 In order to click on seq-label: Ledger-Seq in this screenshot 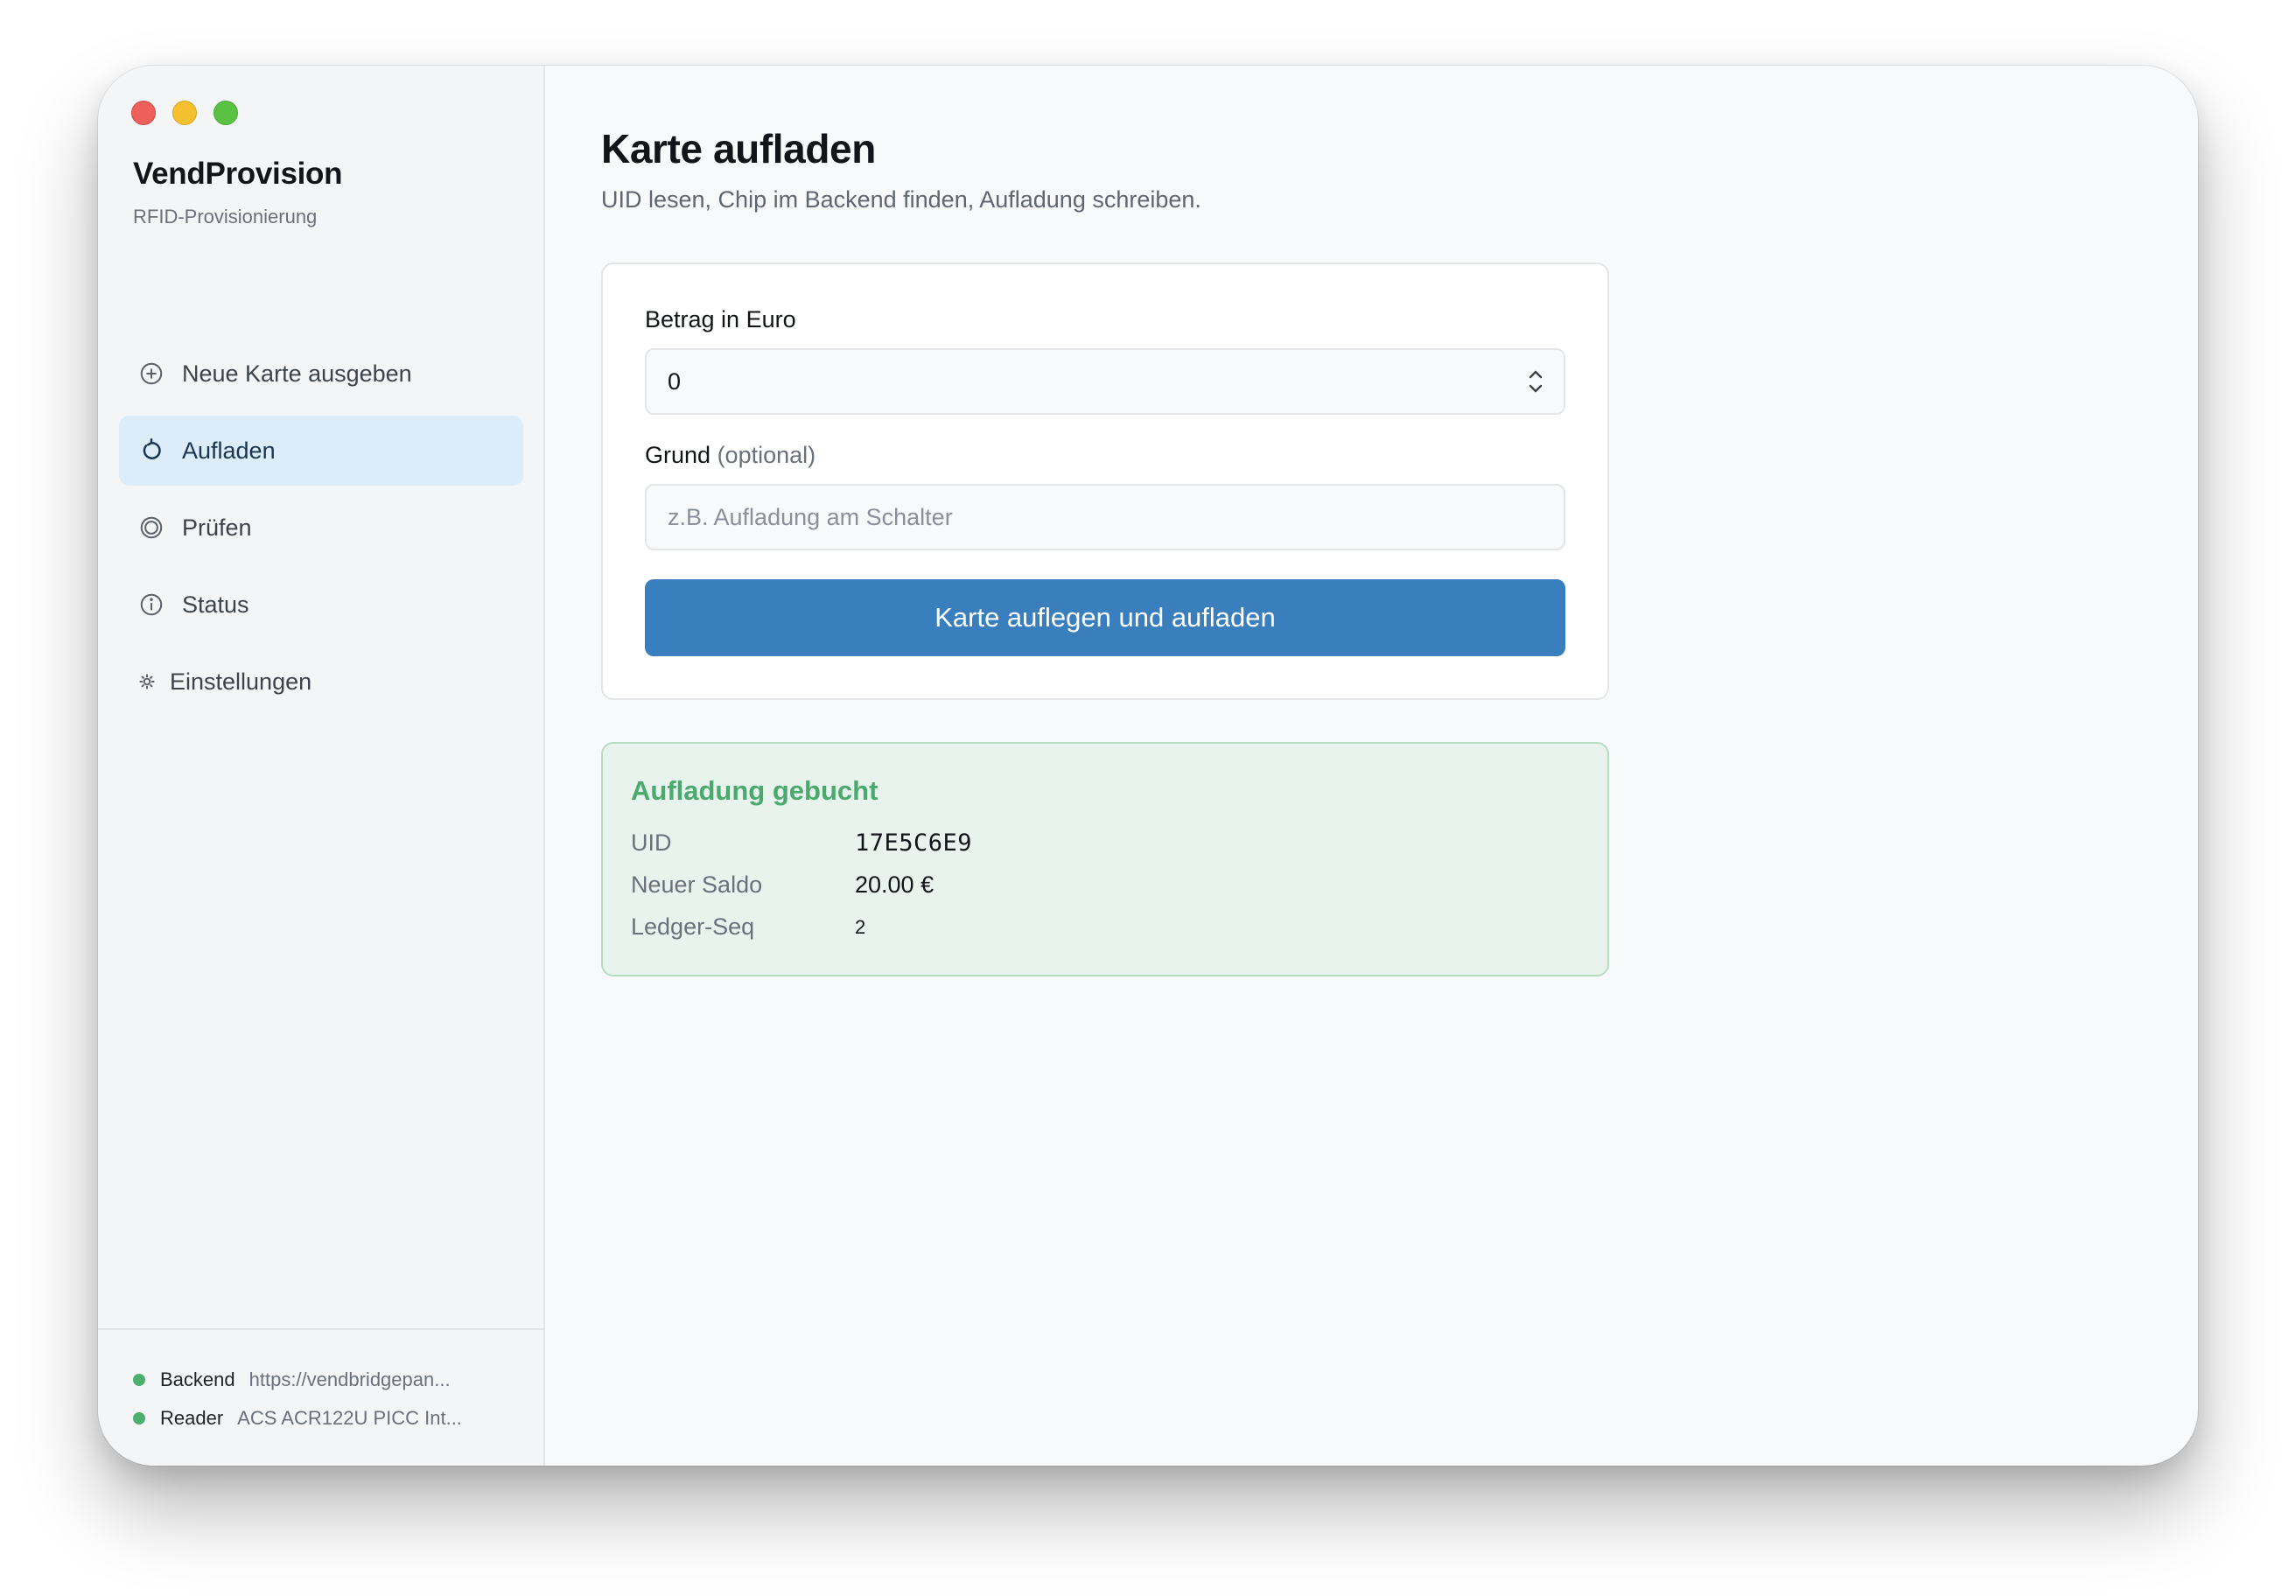, I will do `click(693, 927)`.